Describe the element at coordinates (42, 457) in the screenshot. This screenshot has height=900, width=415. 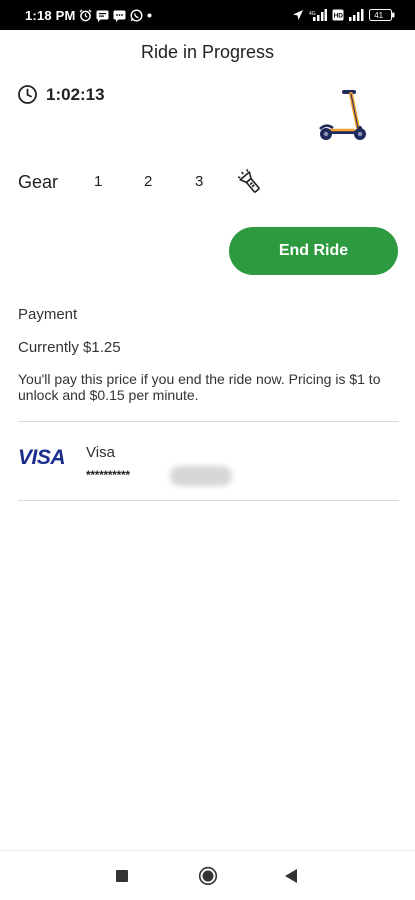
I see `visa-logo: VISA` at that location.